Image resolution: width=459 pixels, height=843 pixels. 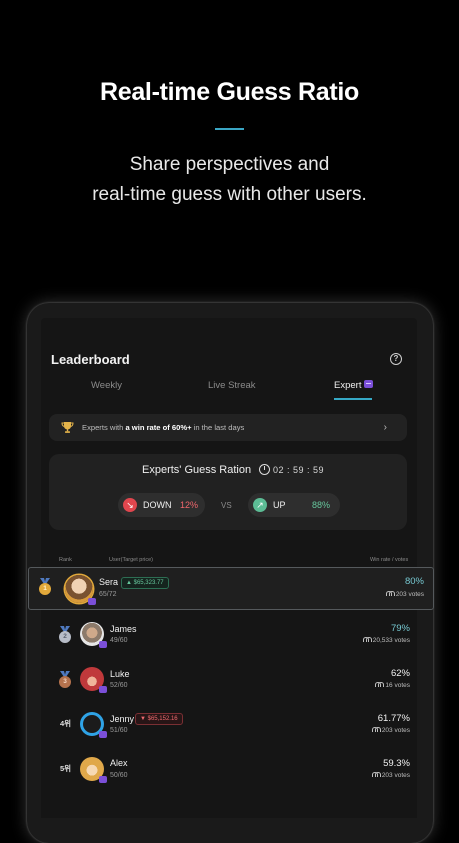 What do you see at coordinates (65, 560) in the screenshot?
I see `column-header-rank: Rank` at bounding box center [65, 560].